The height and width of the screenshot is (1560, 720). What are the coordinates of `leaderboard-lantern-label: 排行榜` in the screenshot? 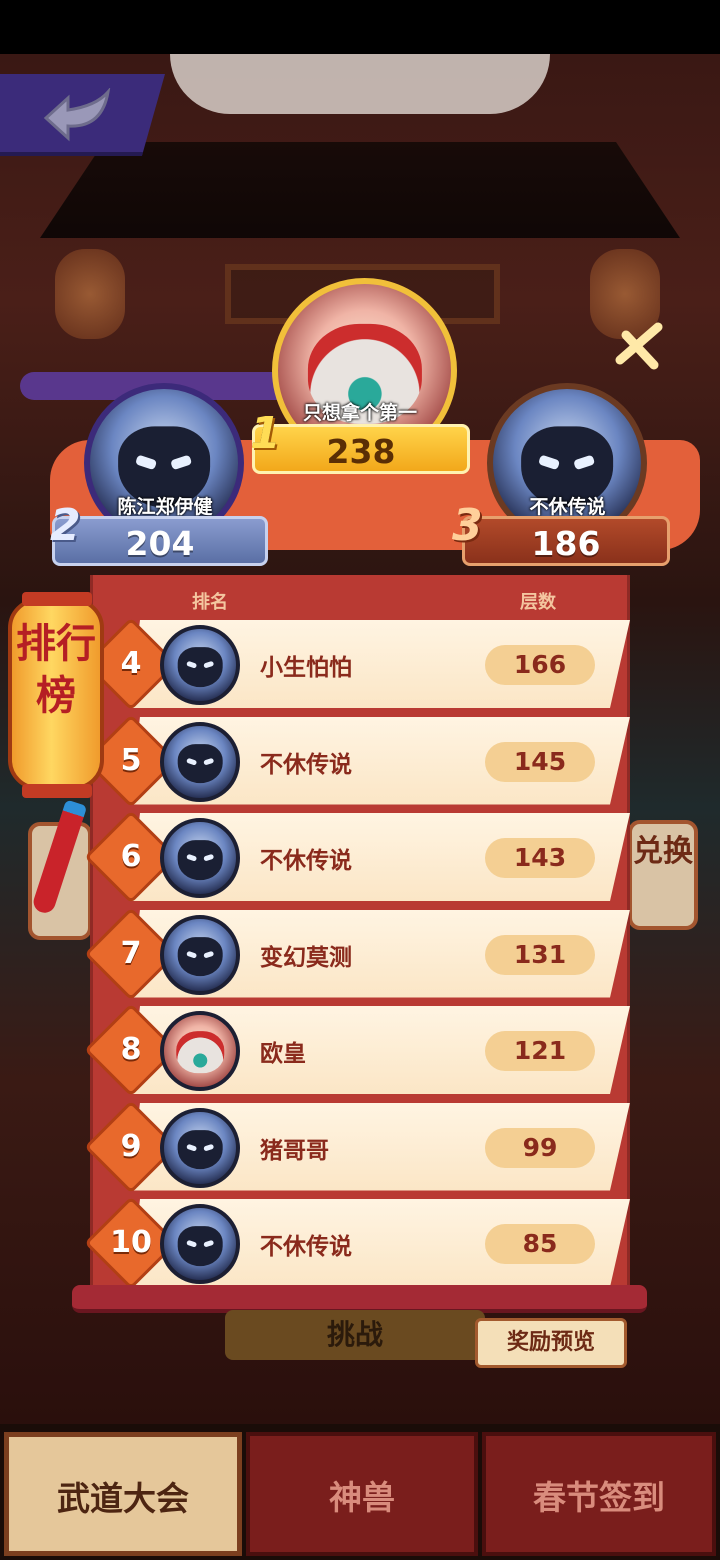 It's located at (56, 669).